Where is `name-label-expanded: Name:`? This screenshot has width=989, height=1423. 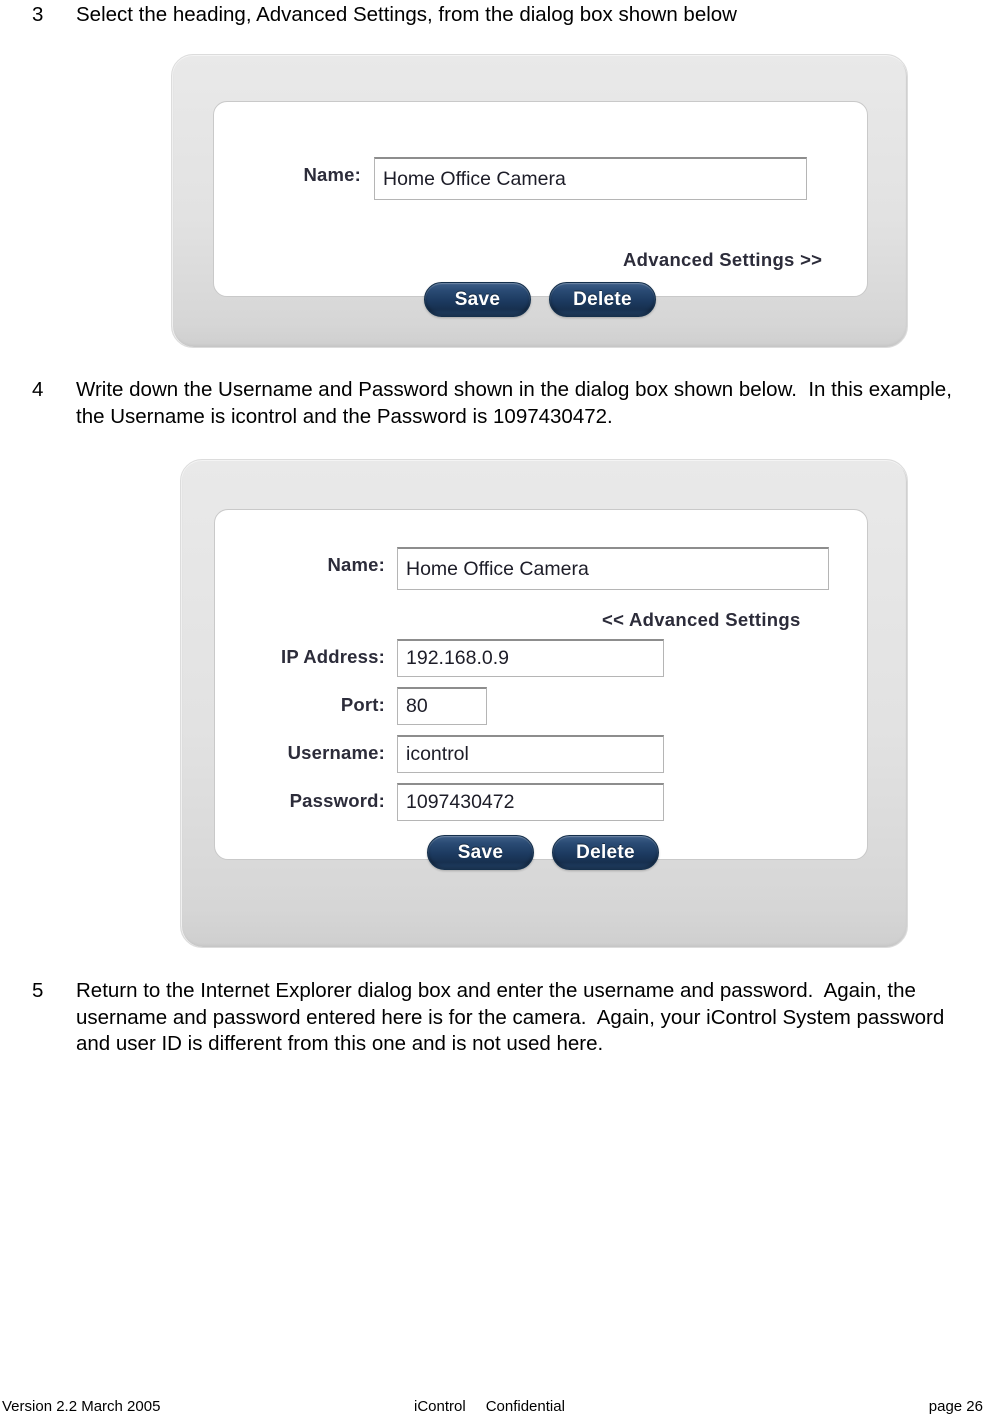
name-label-expanded: Name: is located at coordinates (356, 564).